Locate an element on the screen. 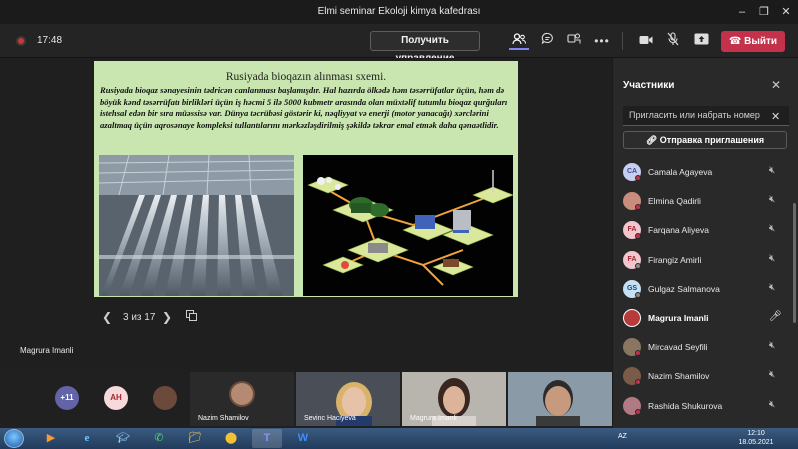 This screenshot has height=449, width=798. language-indicator: AZ is located at coordinates (622, 436).